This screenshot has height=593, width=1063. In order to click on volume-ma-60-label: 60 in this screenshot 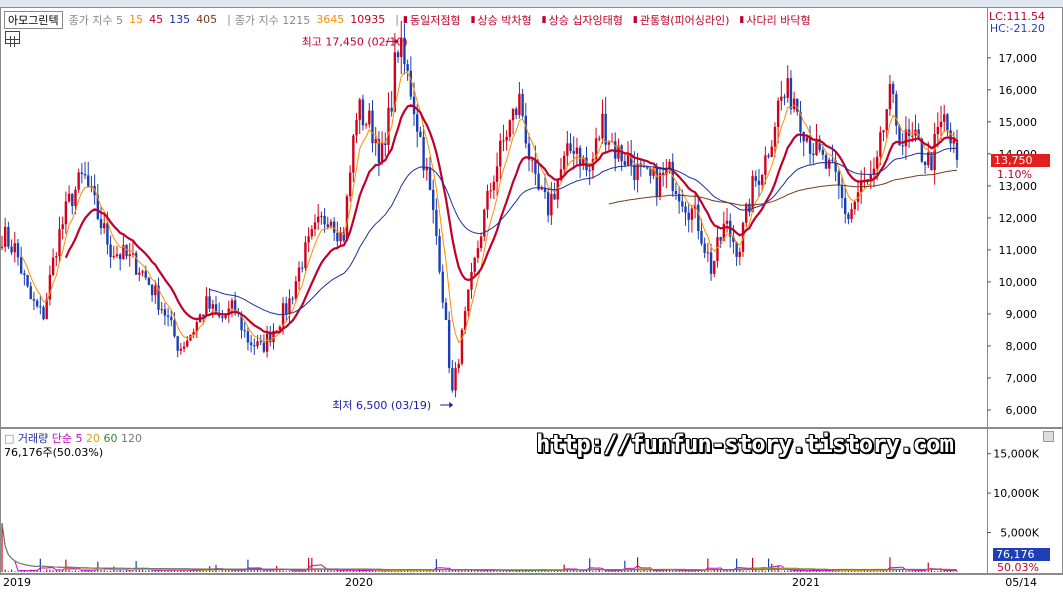, I will do `click(110, 438)`.